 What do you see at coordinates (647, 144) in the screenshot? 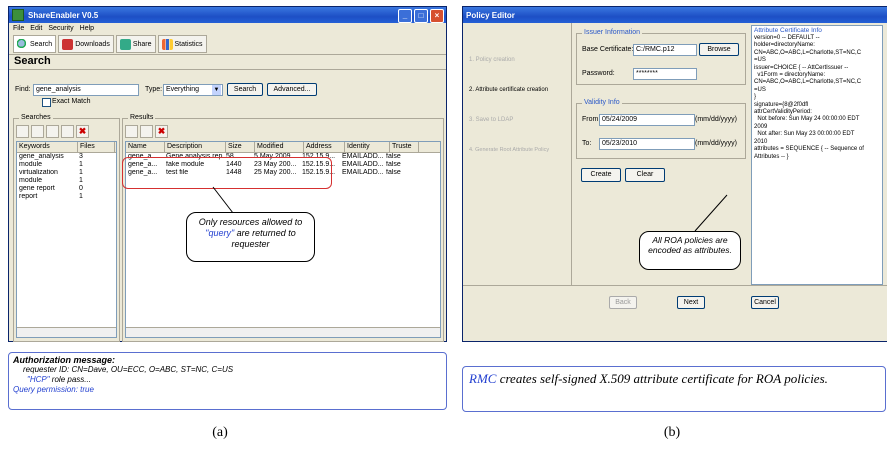
I see `to-date-input: 05/23/2010` at bounding box center [647, 144].